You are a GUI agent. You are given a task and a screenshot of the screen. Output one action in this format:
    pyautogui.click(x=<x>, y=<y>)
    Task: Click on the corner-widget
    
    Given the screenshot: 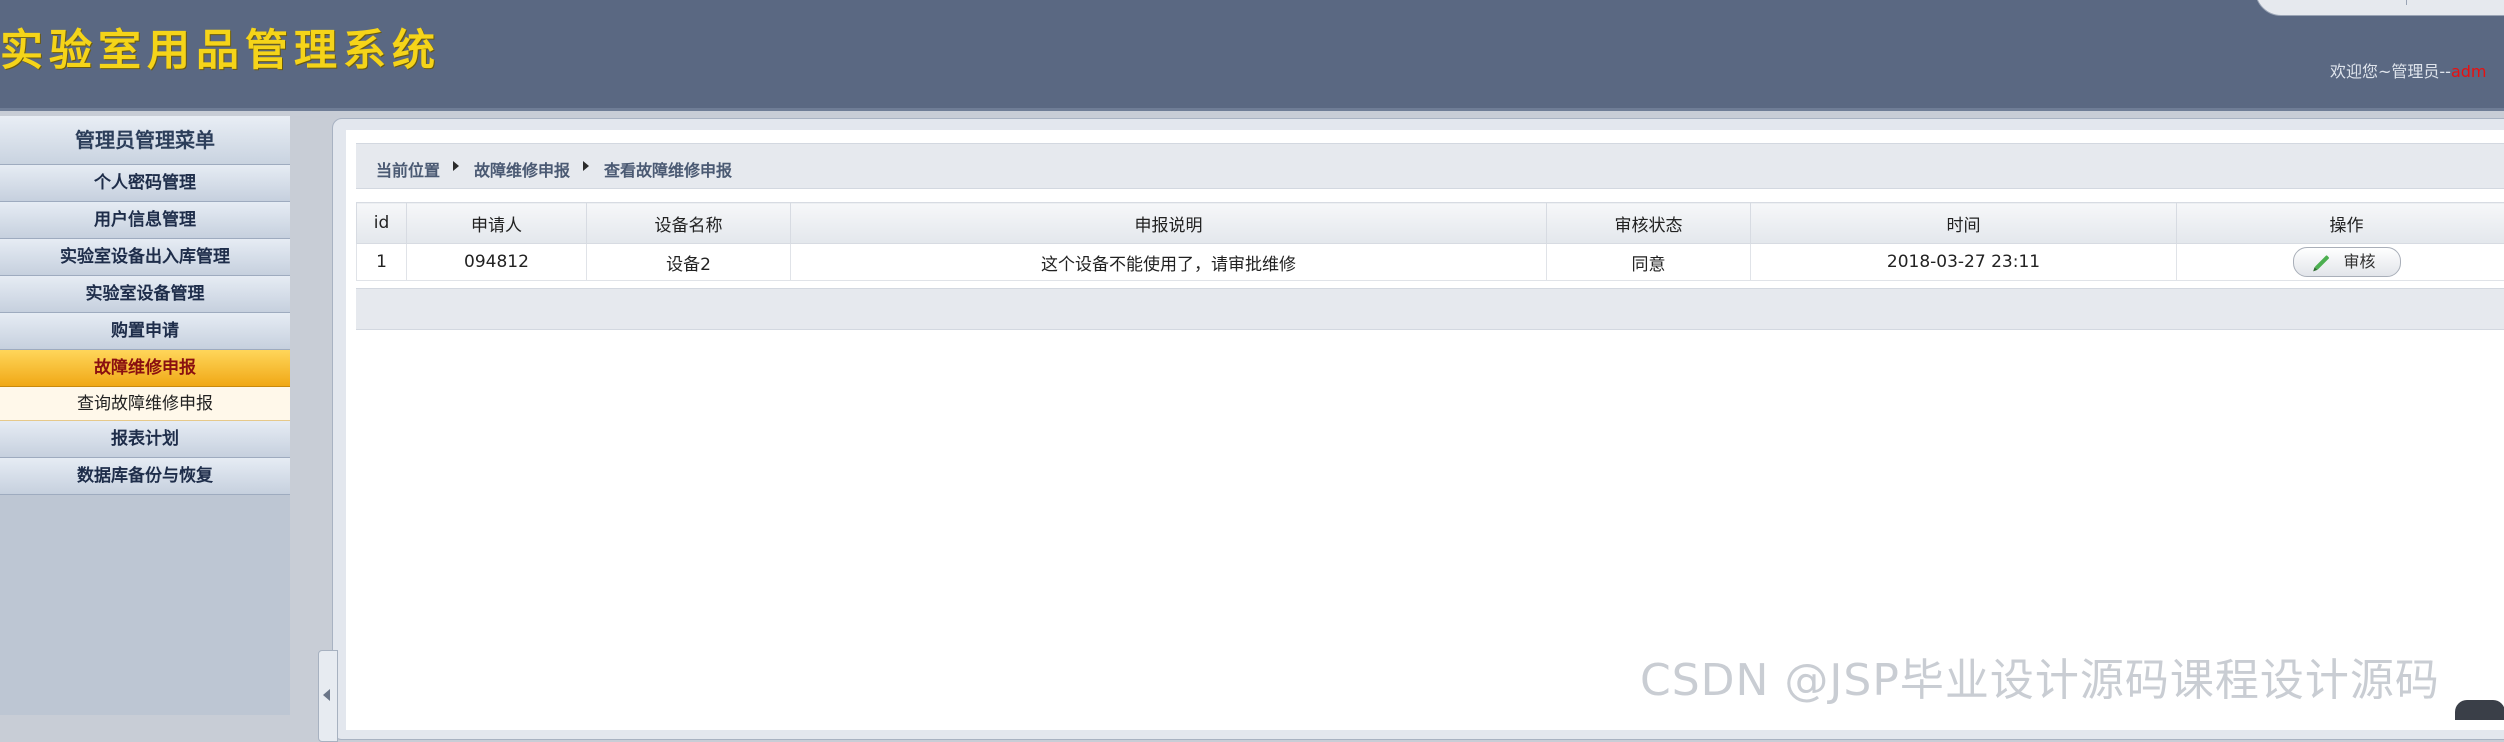 What is the action you would take?
    pyautogui.click(x=2479, y=710)
    